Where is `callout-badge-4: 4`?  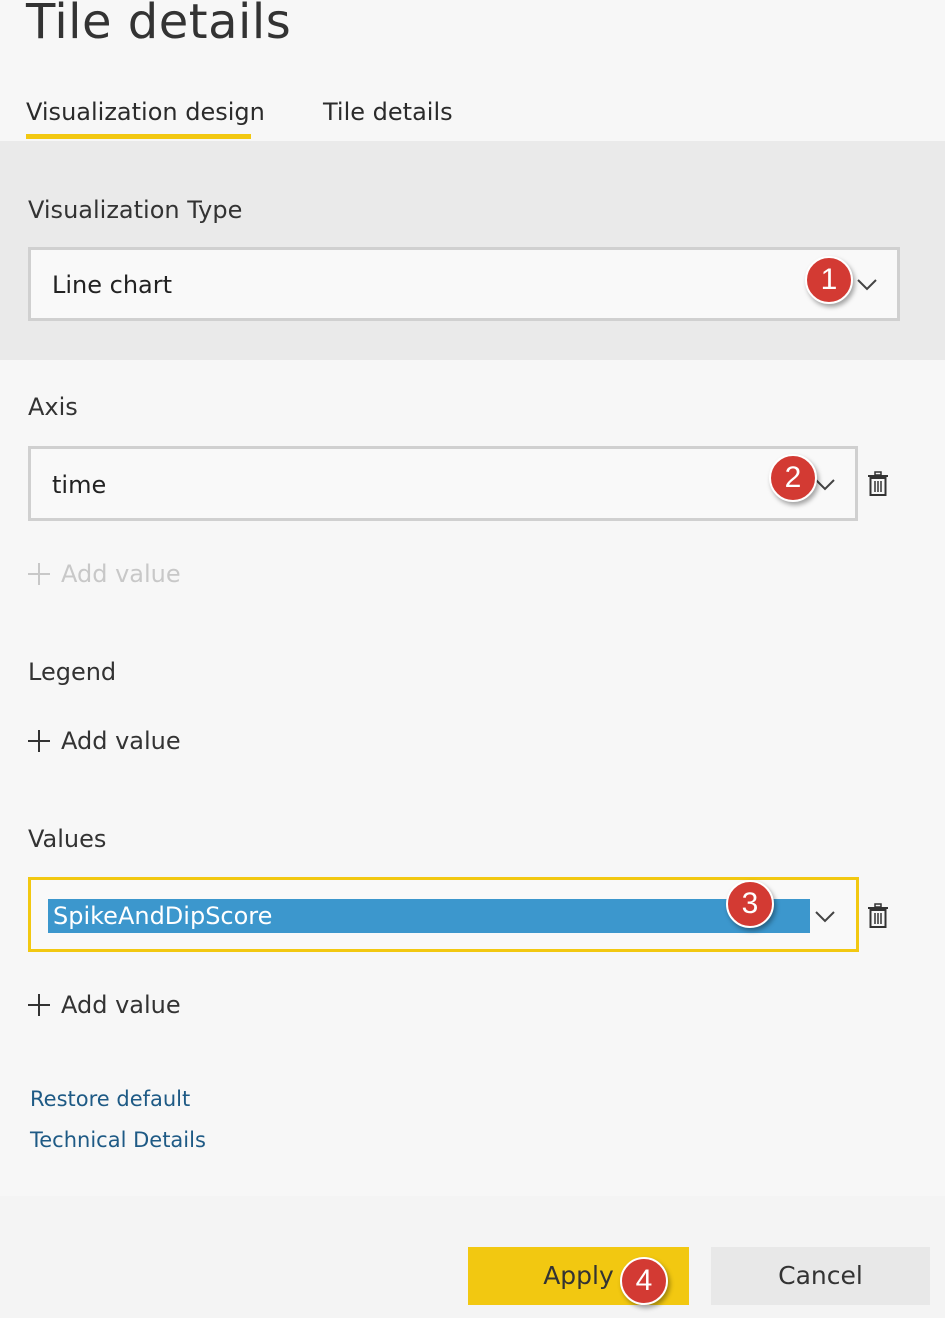
callout-badge-4: 4 is located at coordinates (644, 1281).